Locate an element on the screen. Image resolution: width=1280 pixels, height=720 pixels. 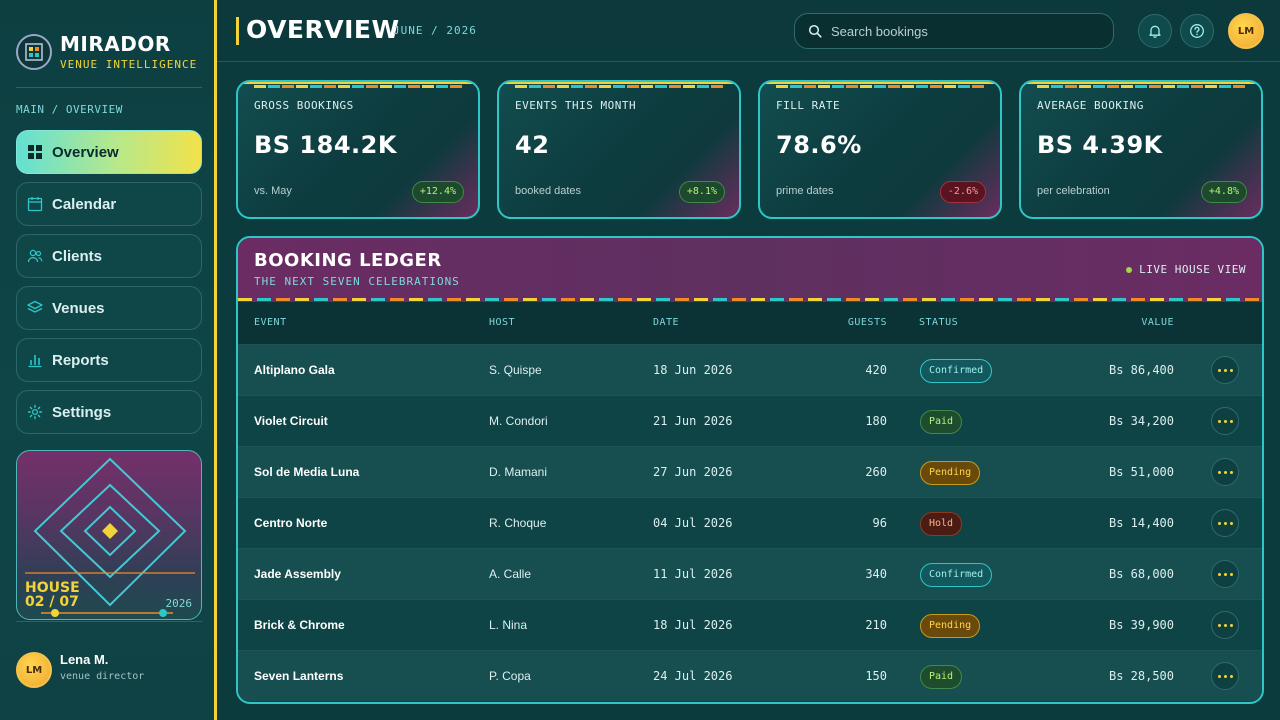
kpi-subtext: booked dates is located at coordinates (548, 191).